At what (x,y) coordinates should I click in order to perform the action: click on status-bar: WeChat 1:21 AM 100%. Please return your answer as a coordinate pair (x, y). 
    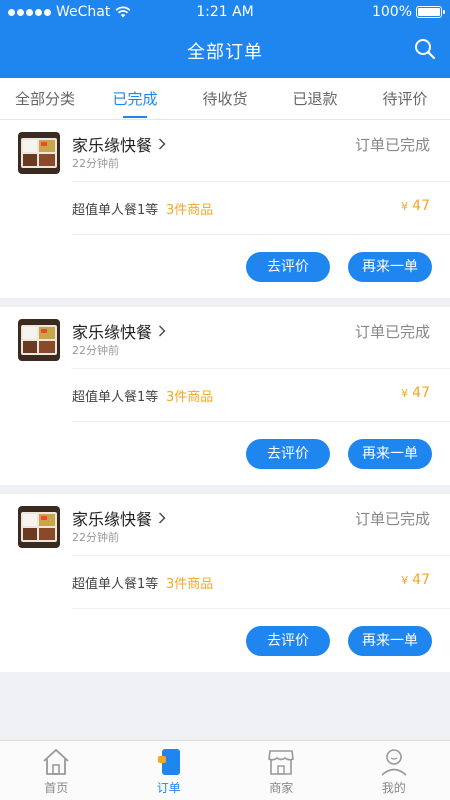
    Looking at the image, I should click on (225, 12).